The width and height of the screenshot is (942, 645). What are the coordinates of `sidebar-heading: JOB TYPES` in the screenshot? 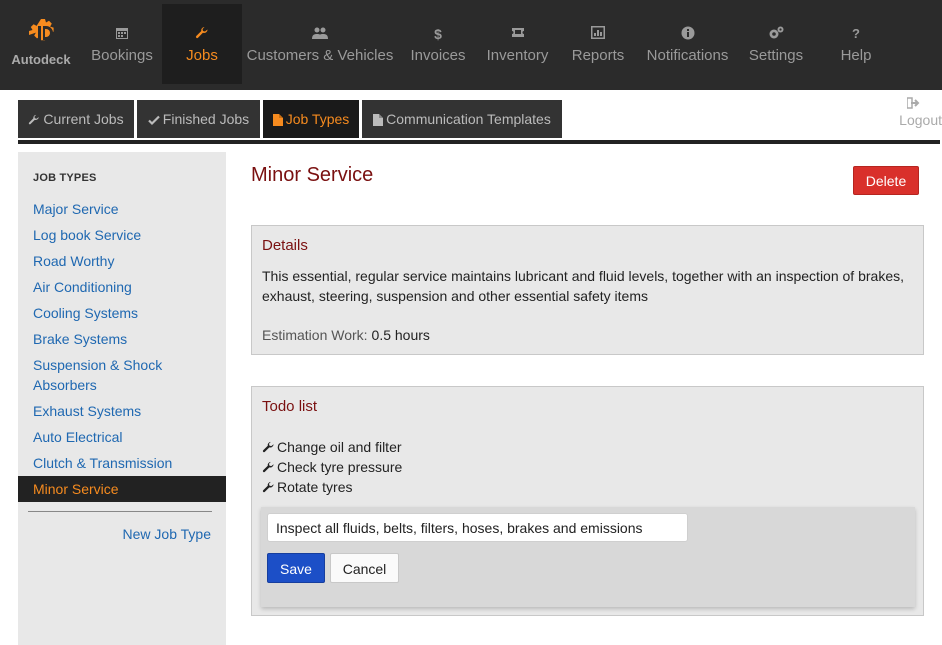 It's located at (65, 178).